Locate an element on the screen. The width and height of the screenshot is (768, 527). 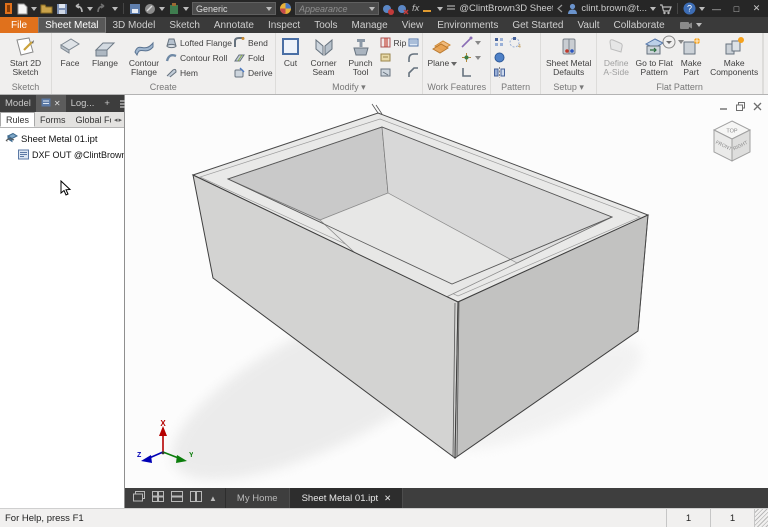
hem-button: Hem is located at coordinates (198, 72).